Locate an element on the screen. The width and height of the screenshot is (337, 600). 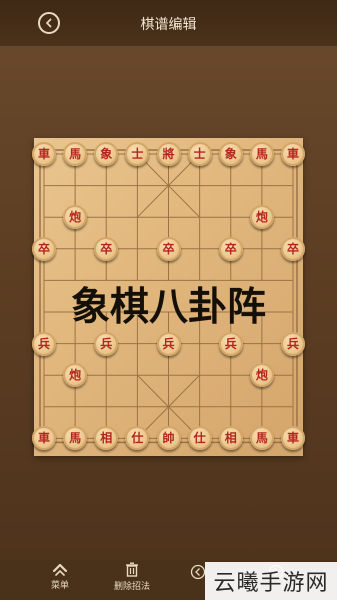
page-title: 棋谱编辑 is located at coordinates (168, 25).